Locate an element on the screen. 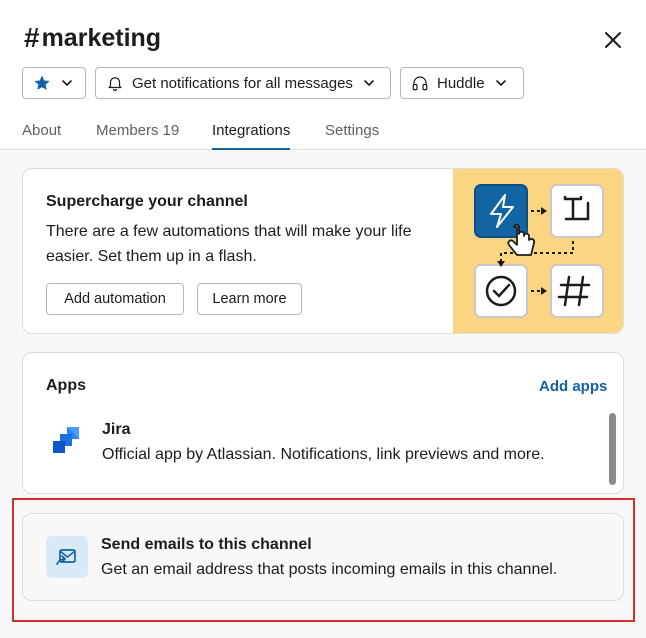  tab-integrations: Integrations is located at coordinates (251, 136).